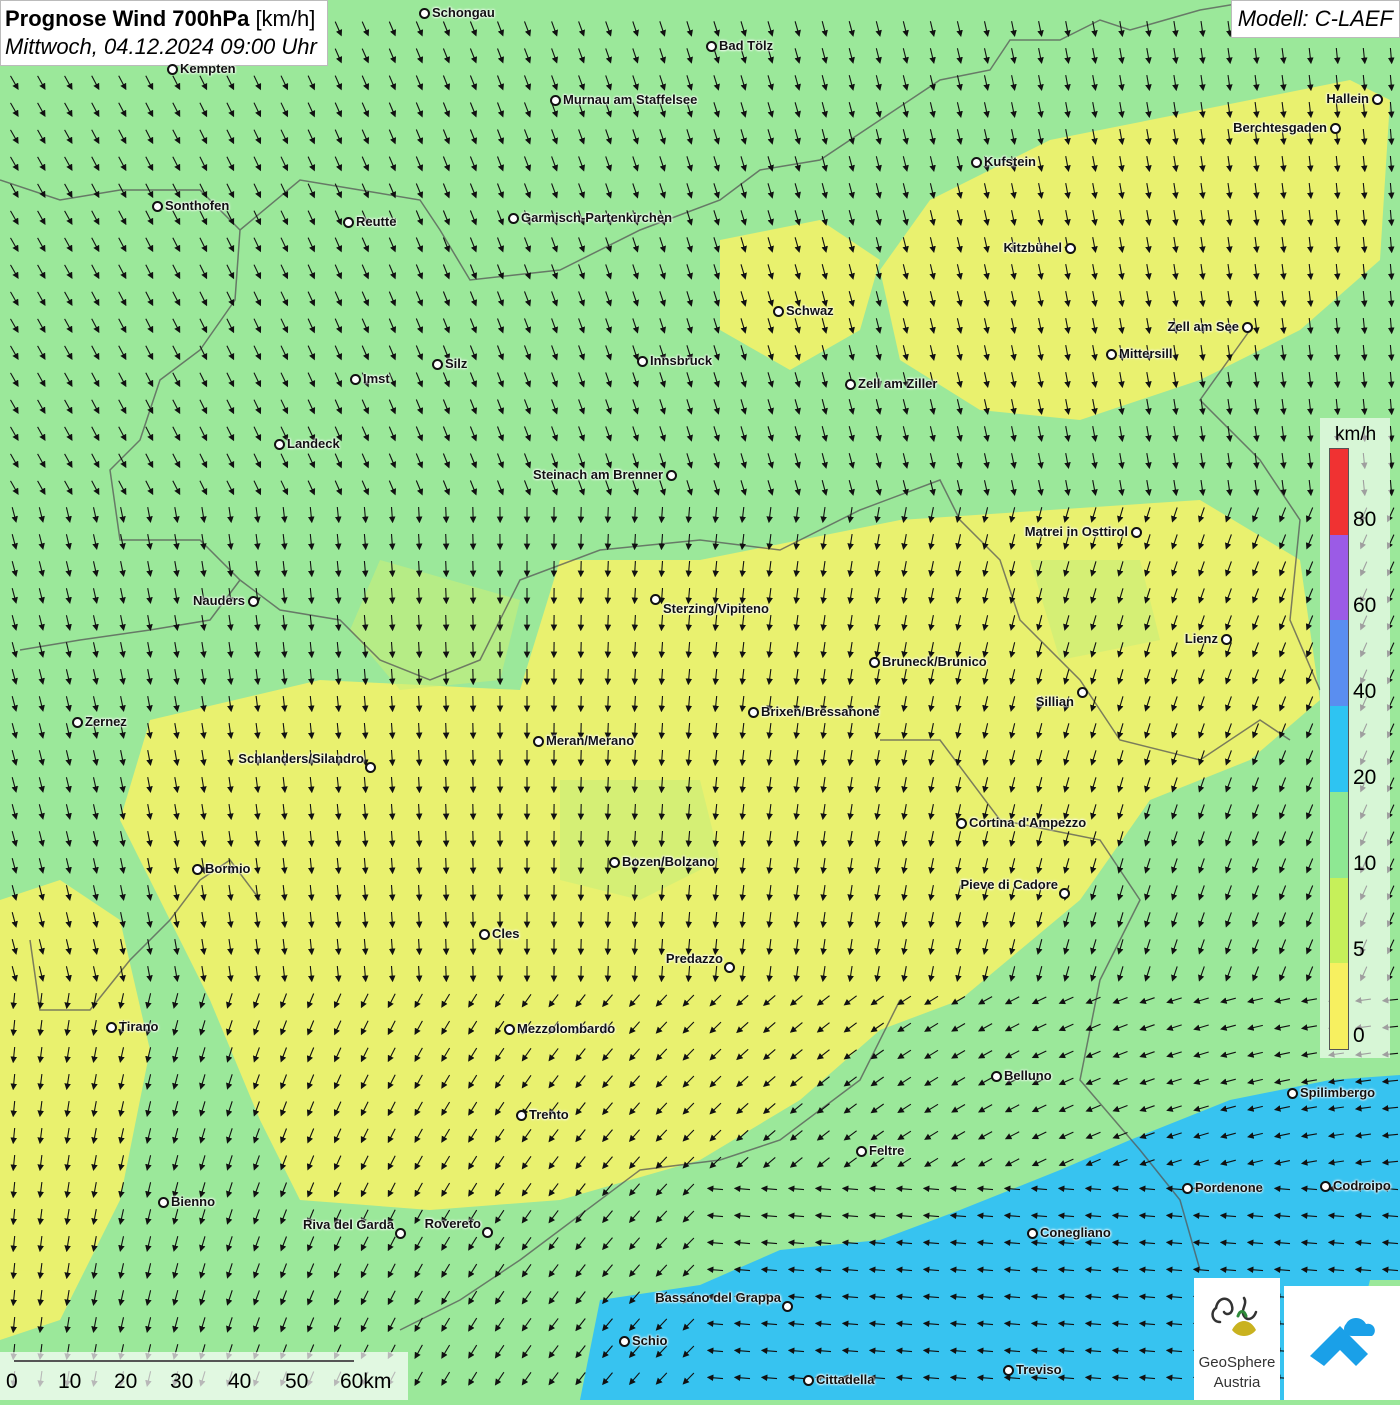 This screenshot has height=1405, width=1400. What do you see at coordinates (1010, 161) in the screenshot?
I see `city-label: Kufstein` at bounding box center [1010, 161].